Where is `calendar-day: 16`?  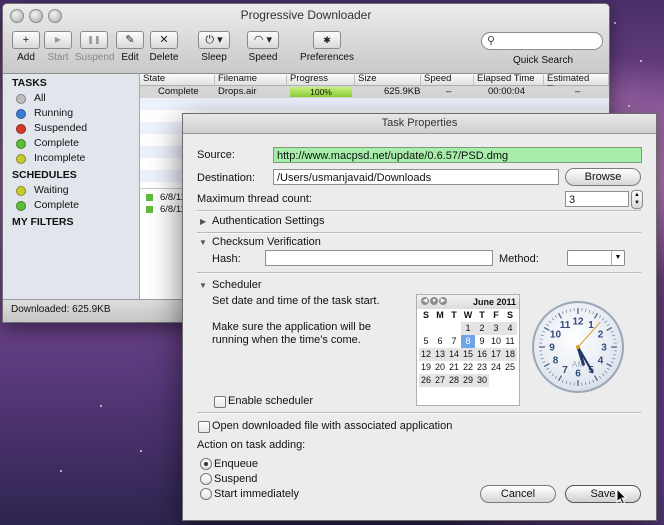 calendar-day: 16 is located at coordinates (482, 354).